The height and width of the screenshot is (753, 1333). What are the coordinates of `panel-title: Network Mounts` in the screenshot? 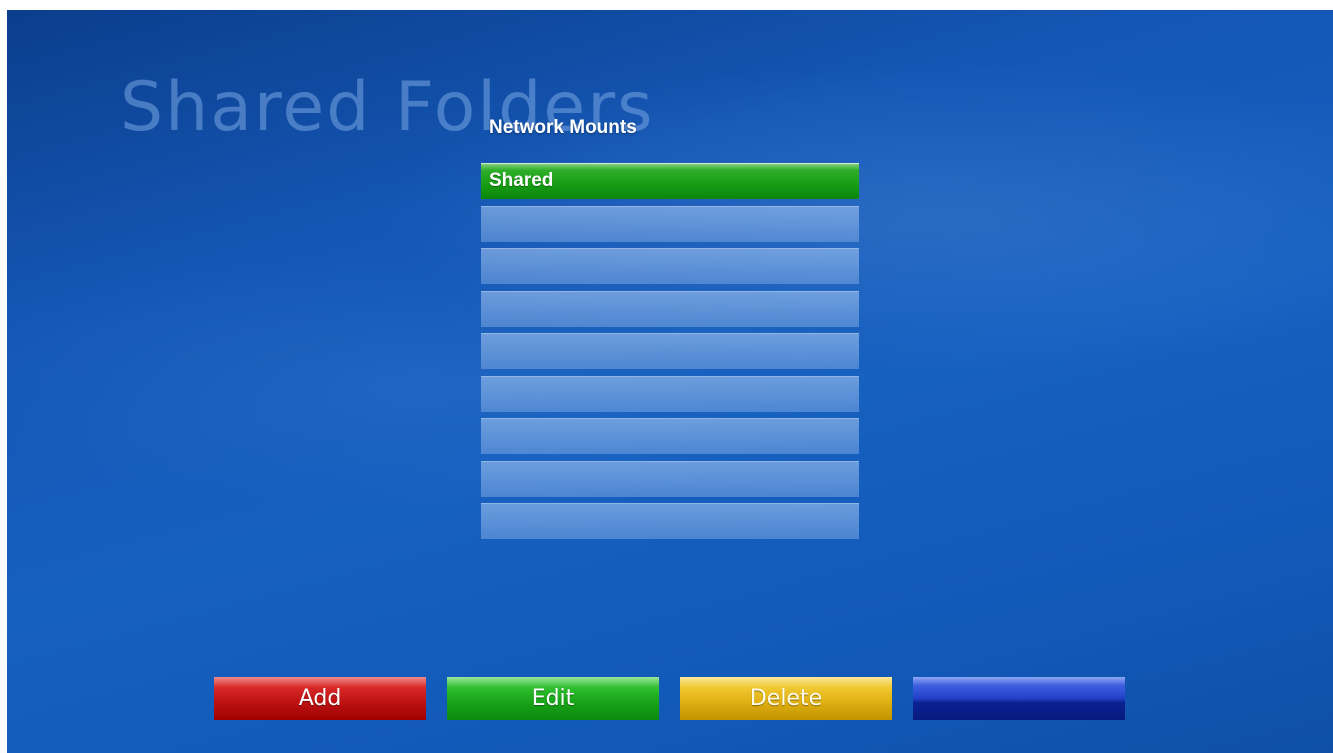 It's located at (563, 127).